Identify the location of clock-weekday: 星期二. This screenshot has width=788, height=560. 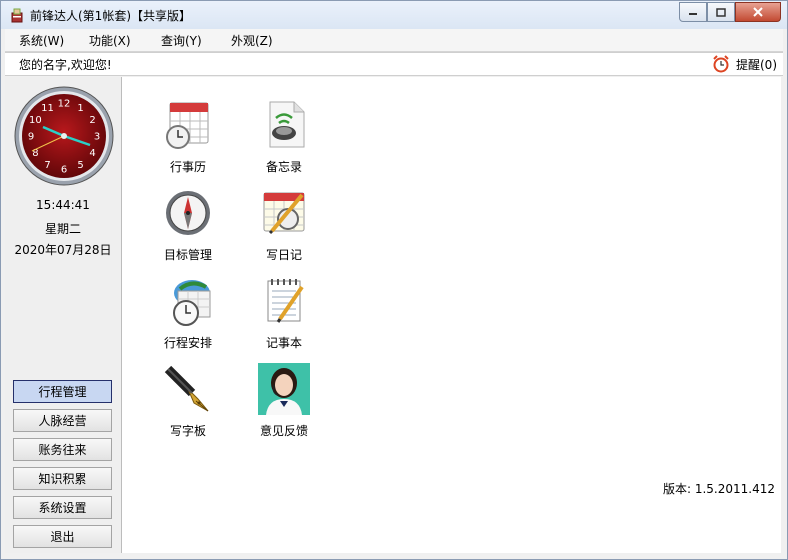
(62, 229).